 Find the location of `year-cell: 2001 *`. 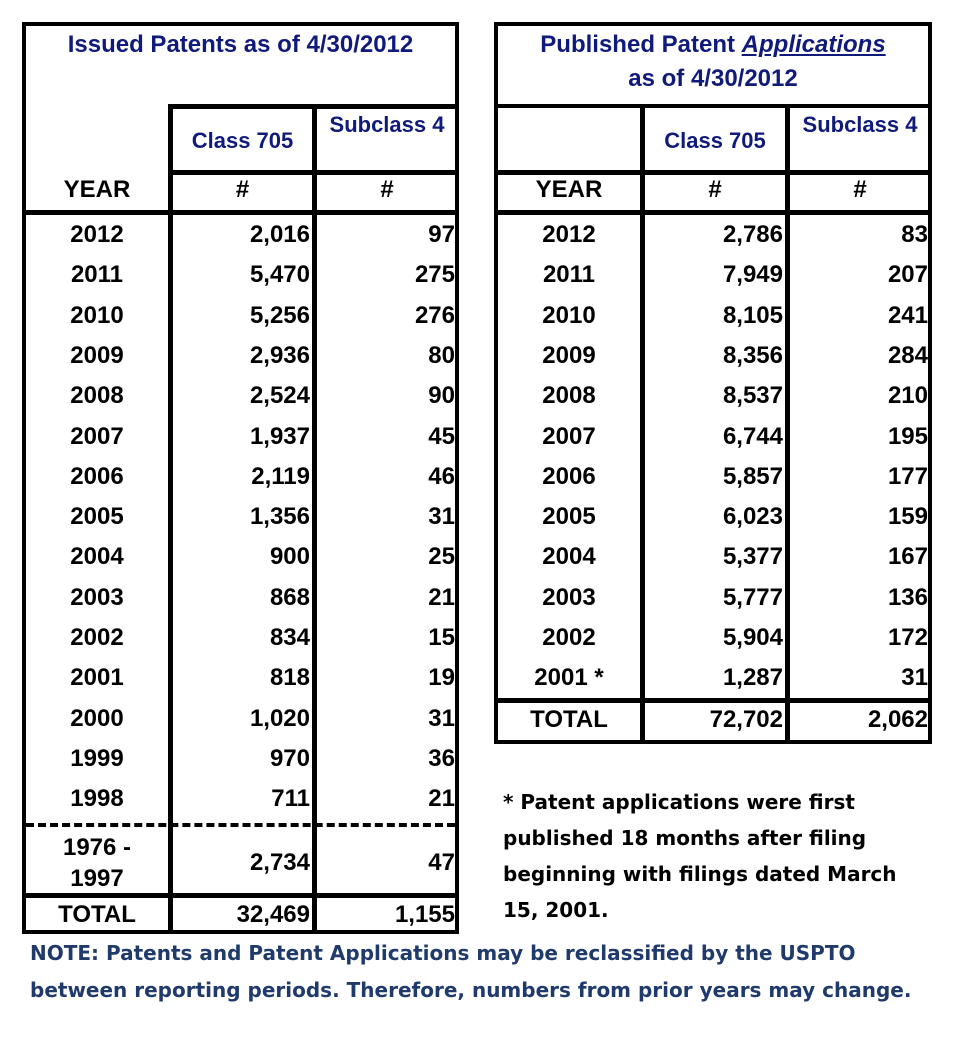

year-cell: 2001 * is located at coordinates (569, 678).